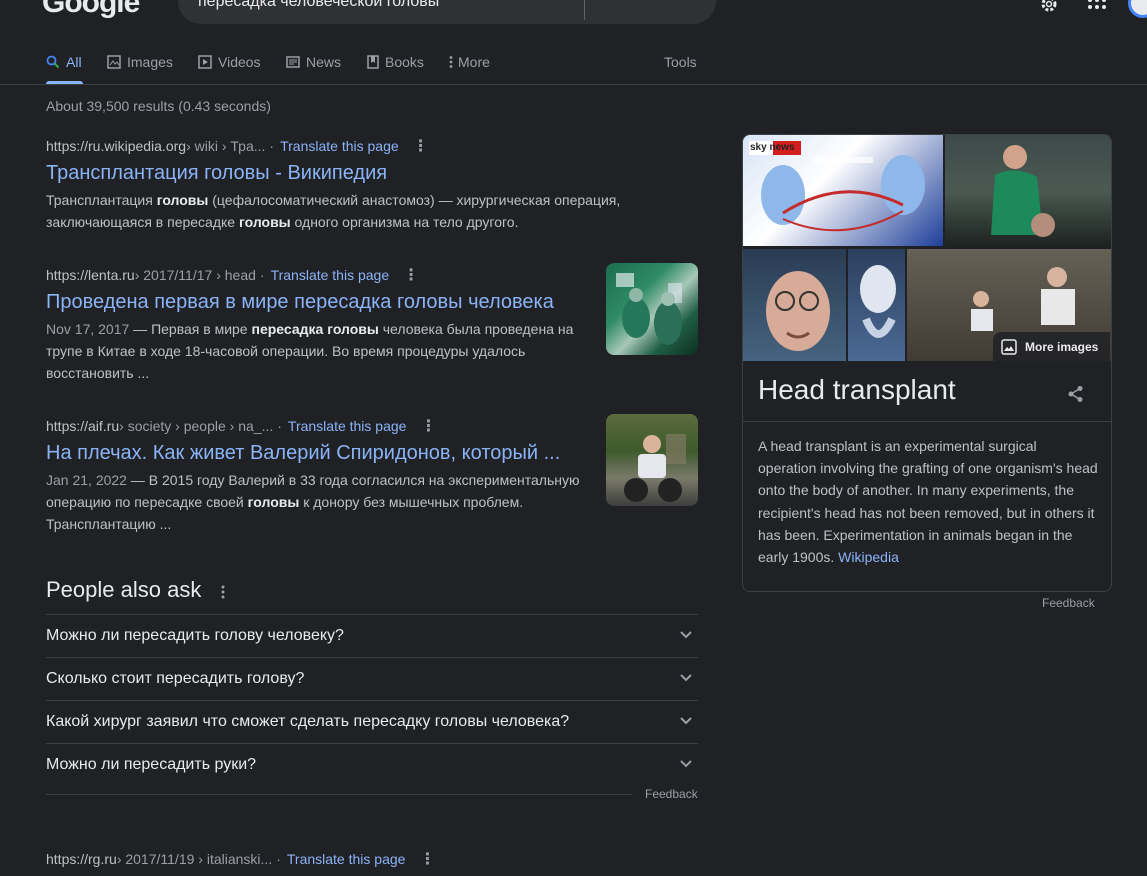 This screenshot has height=876, width=1147. I want to click on tab-all: All, so click(64, 62).